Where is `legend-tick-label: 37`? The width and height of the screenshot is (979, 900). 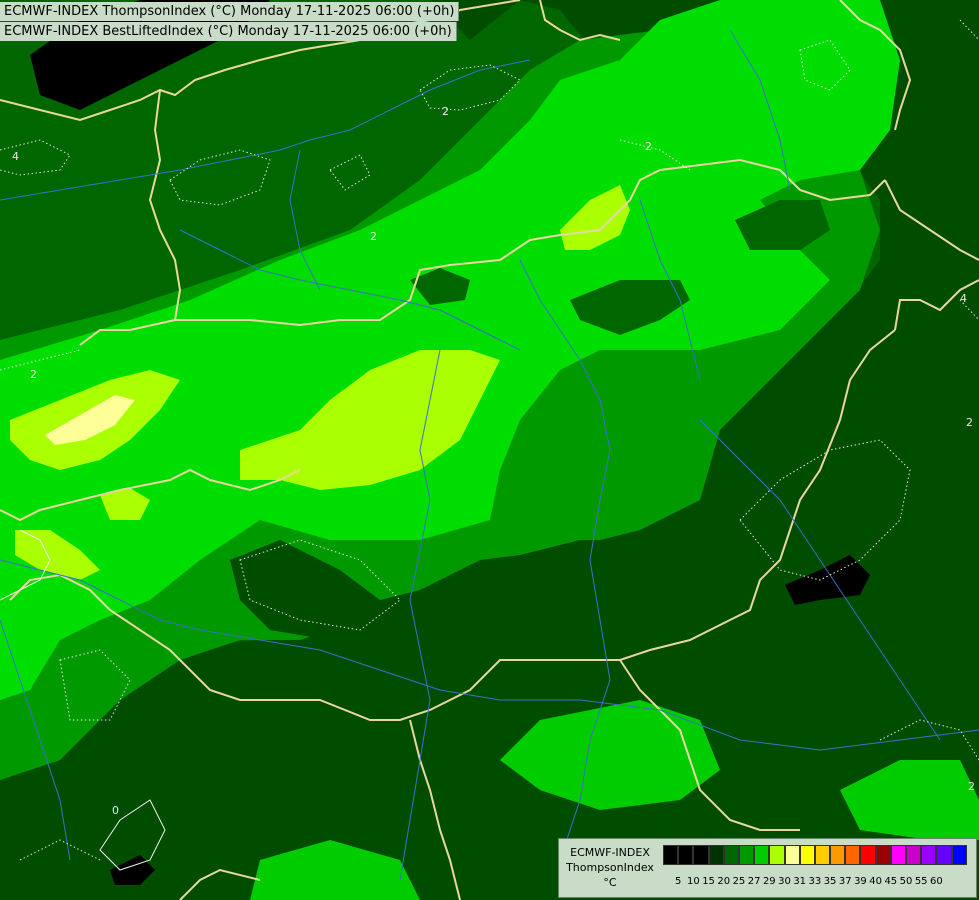 legend-tick-label: 37 is located at coordinates (845, 881).